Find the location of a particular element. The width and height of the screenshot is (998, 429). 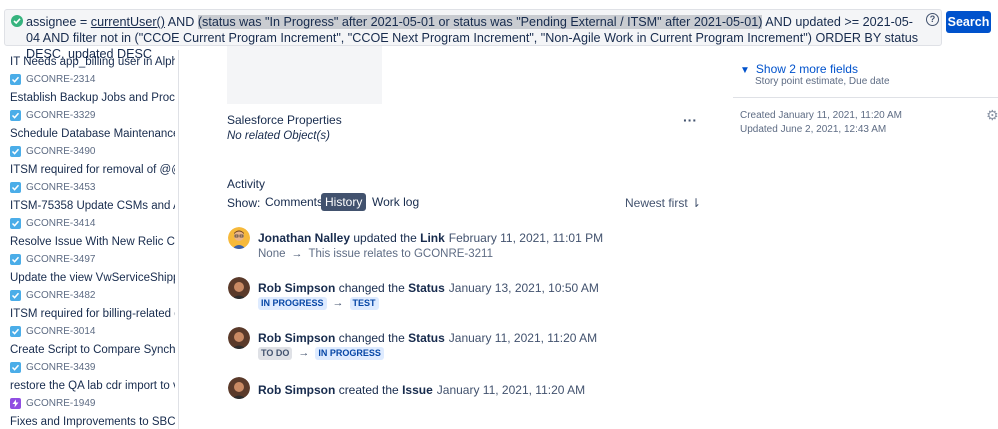

updated-timestamp: Updated June 2, 2021, 12:43 AM is located at coordinates (813, 129).